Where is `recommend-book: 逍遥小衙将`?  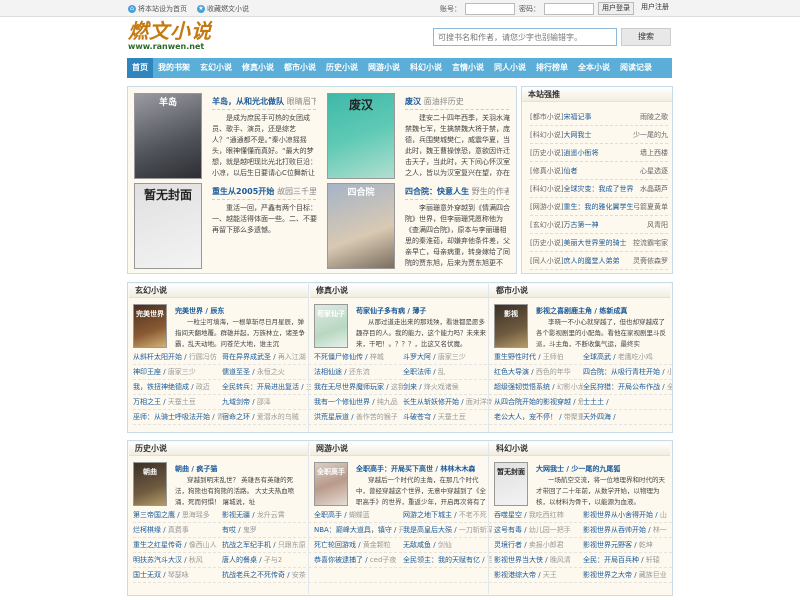 recommend-book: 逍遥小衙将 is located at coordinates (580, 153).